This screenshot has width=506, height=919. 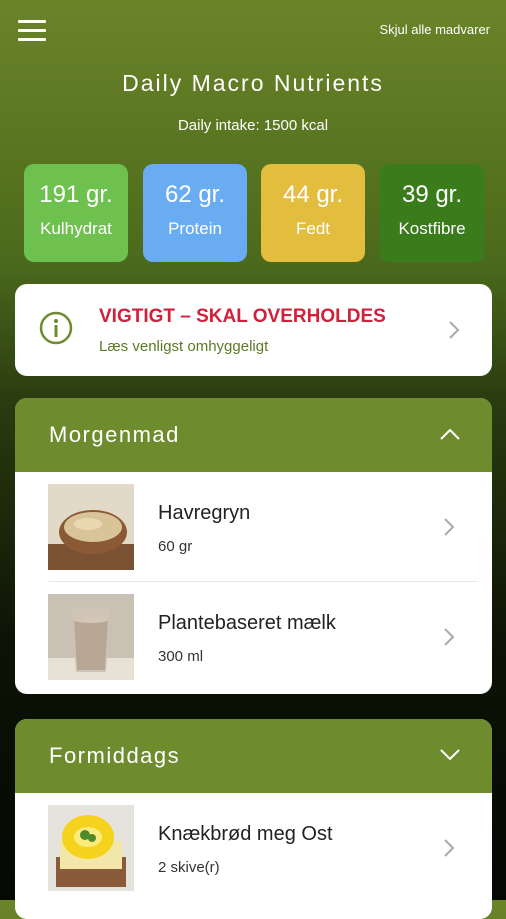 What do you see at coordinates (242, 316) in the screenshot?
I see `notice-title: VIGTIGT – SKAL OVERHOLDES` at bounding box center [242, 316].